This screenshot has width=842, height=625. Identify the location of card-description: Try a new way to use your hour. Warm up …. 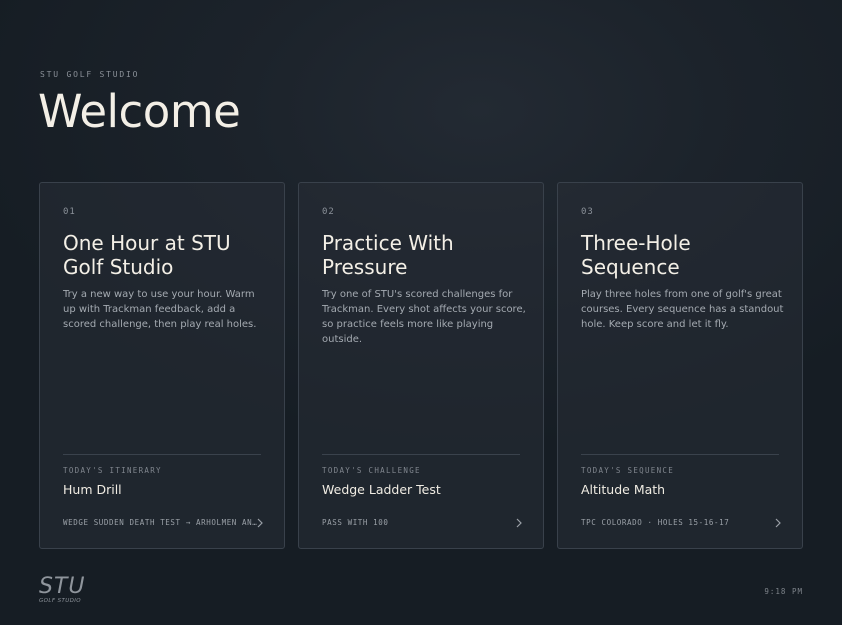
(160, 309).